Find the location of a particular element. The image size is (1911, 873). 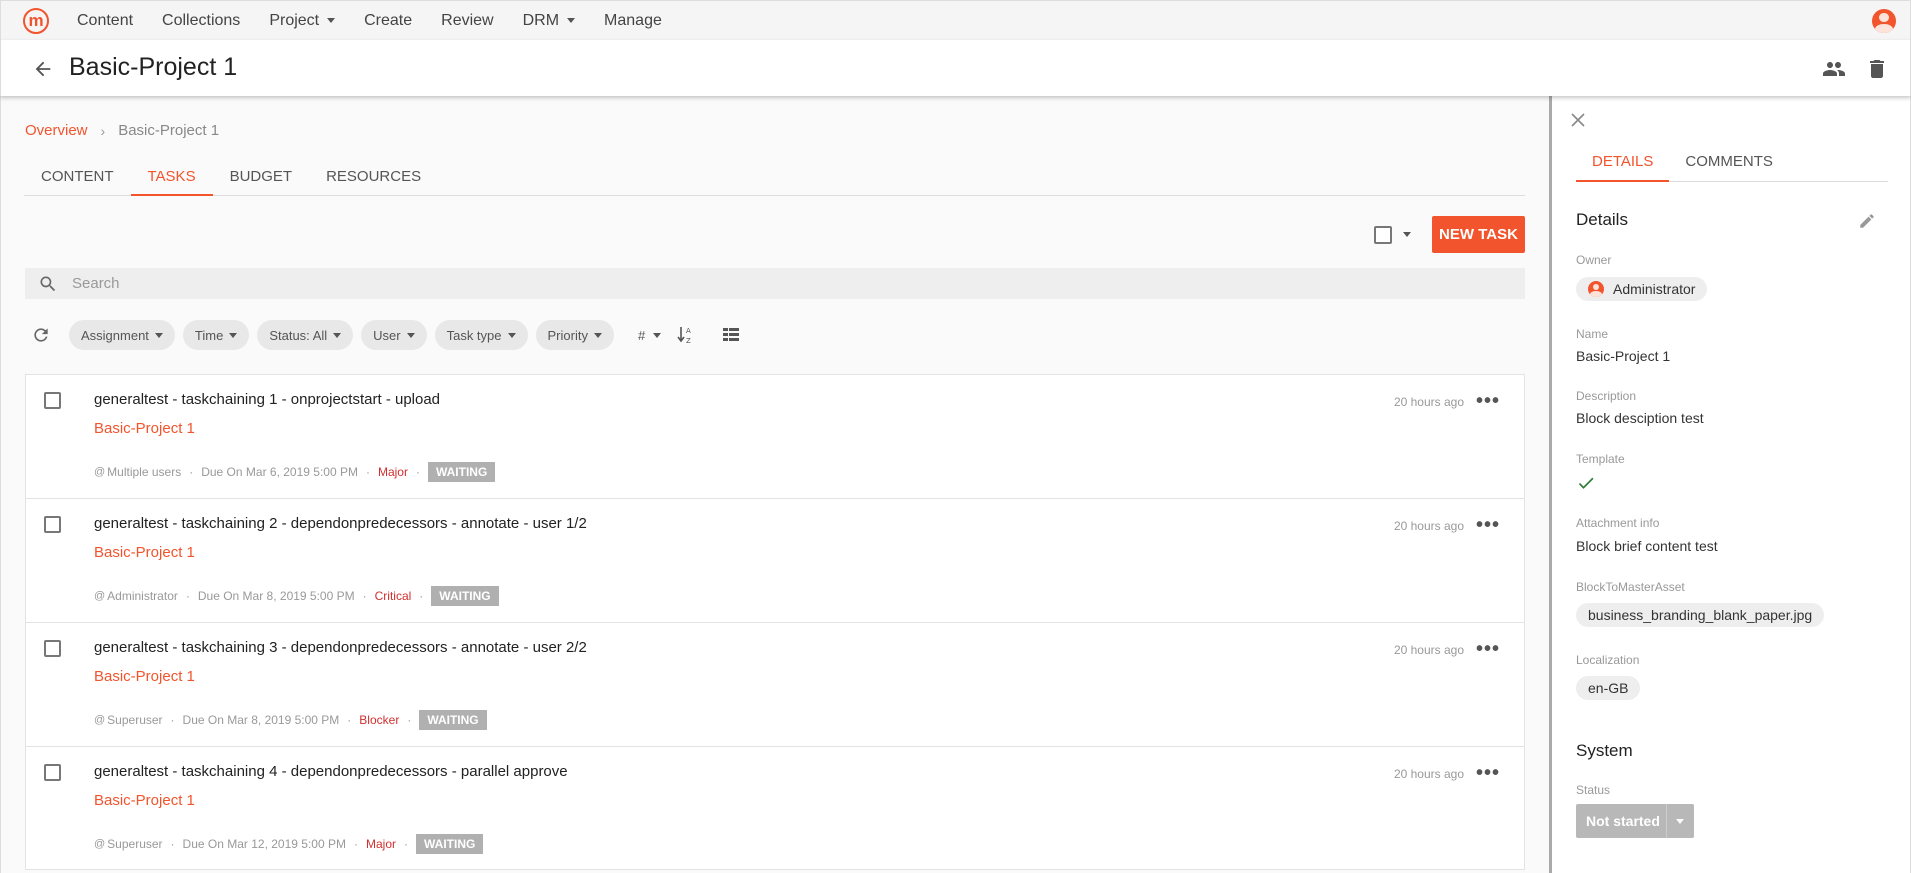

select-all-checkbox is located at coordinates (1383, 235).